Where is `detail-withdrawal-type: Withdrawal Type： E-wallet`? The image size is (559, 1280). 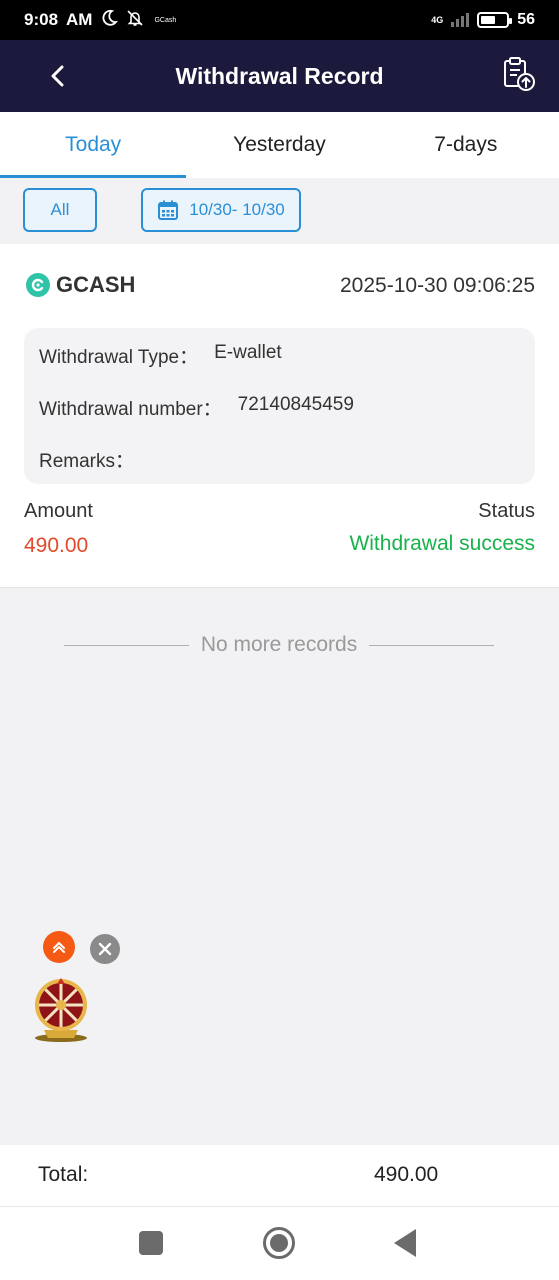 detail-withdrawal-type: Withdrawal Type： E-wallet is located at coordinates (160, 355).